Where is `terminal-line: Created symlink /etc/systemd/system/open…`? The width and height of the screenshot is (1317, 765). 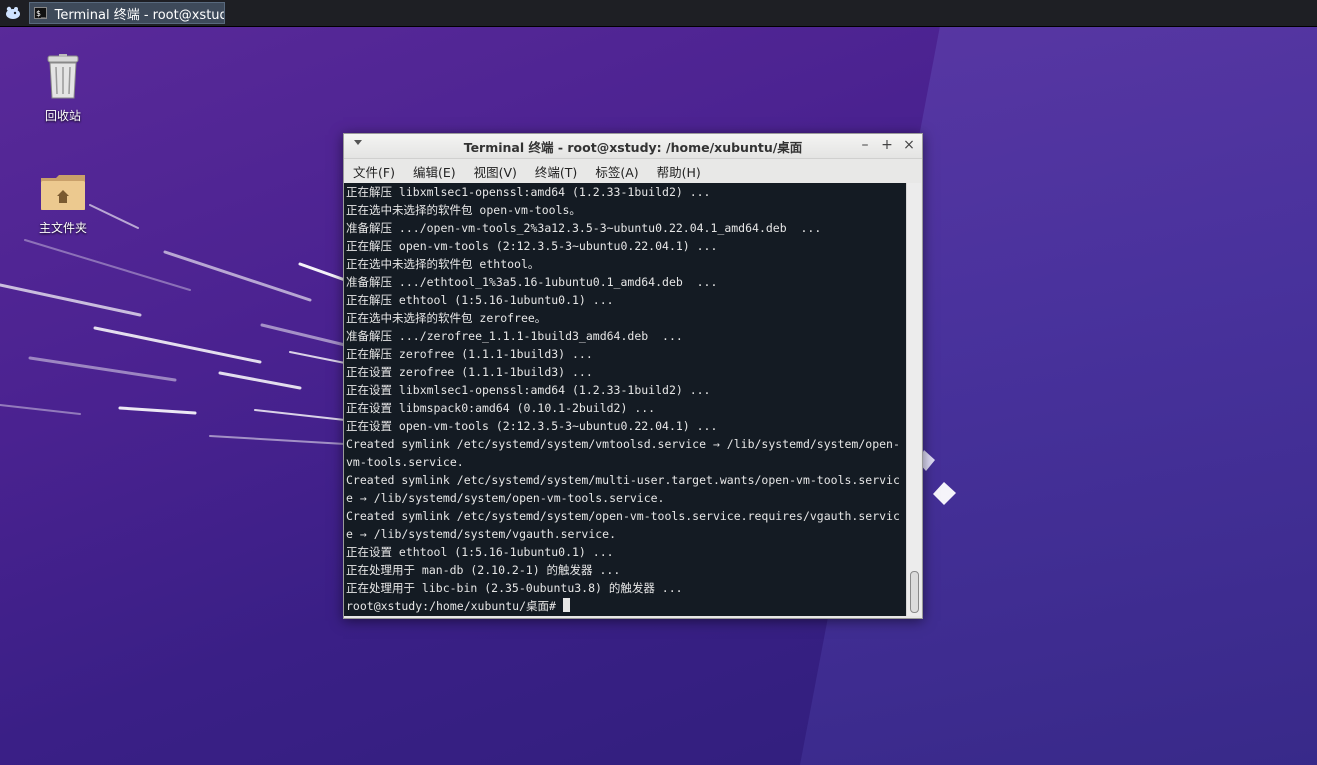
terminal-line: Created symlink /etc/systemd/system/open… is located at coordinates (623, 516).